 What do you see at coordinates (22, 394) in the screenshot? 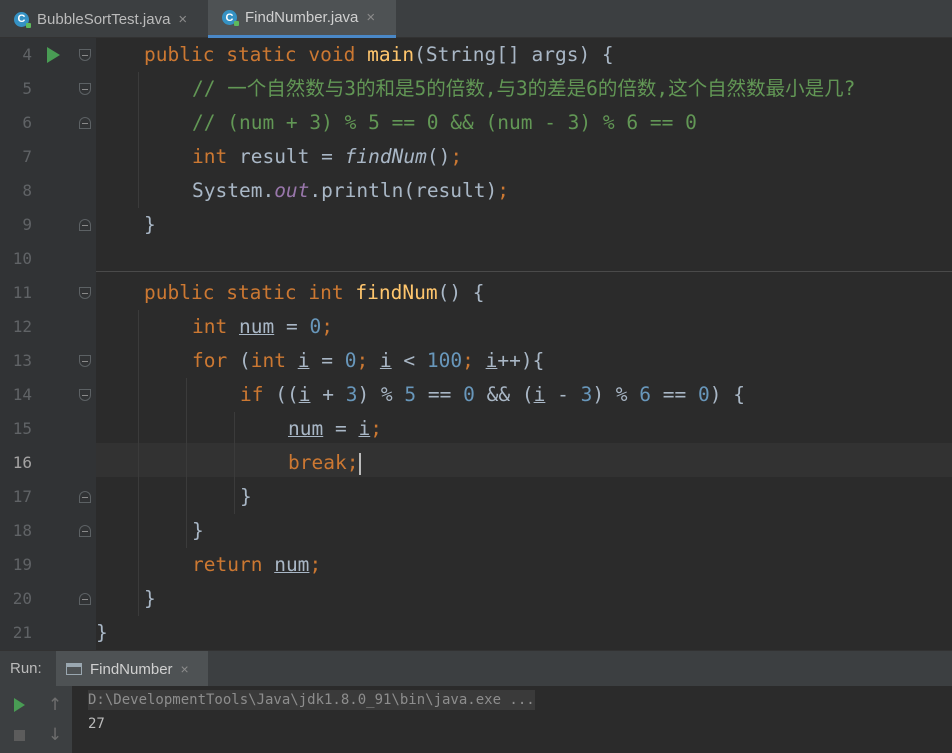
I see `line-number: 14` at bounding box center [22, 394].